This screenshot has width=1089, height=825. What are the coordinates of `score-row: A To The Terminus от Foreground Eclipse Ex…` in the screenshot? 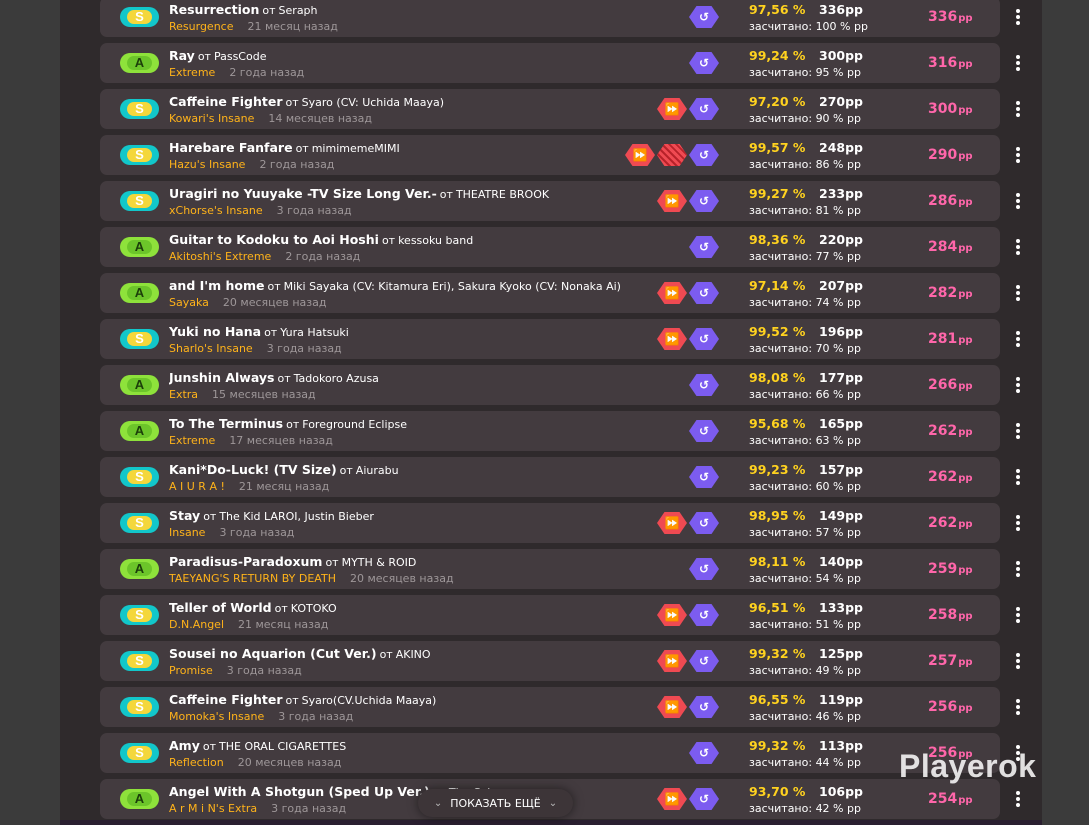 It's located at (560, 431).